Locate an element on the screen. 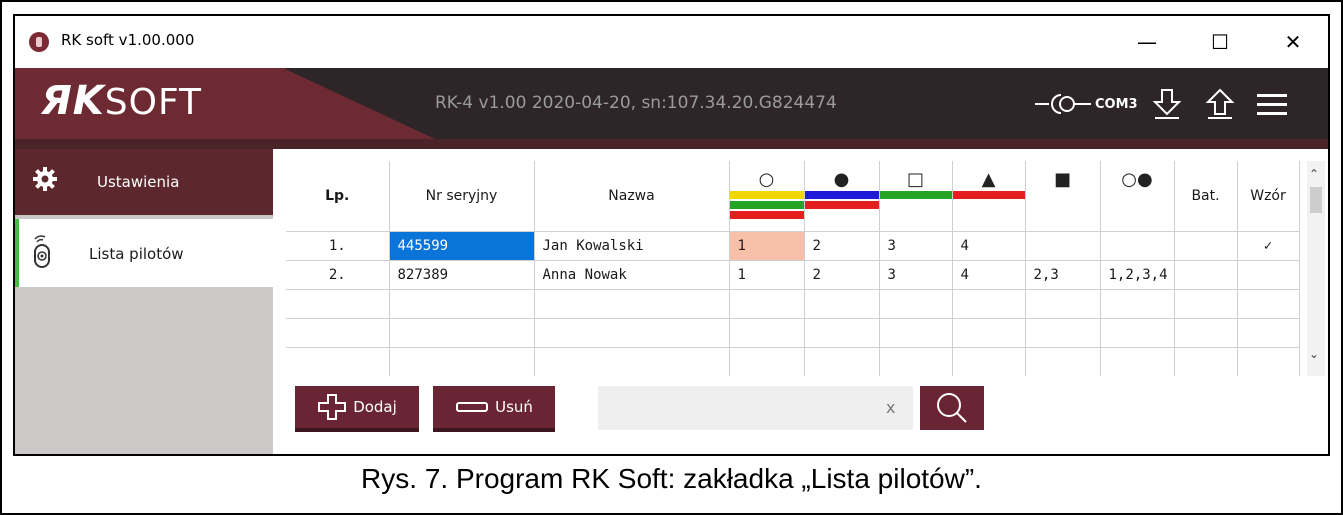 The height and width of the screenshot is (515, 1343). column-header-button4: ▲ is located at coordinates (989, 196).